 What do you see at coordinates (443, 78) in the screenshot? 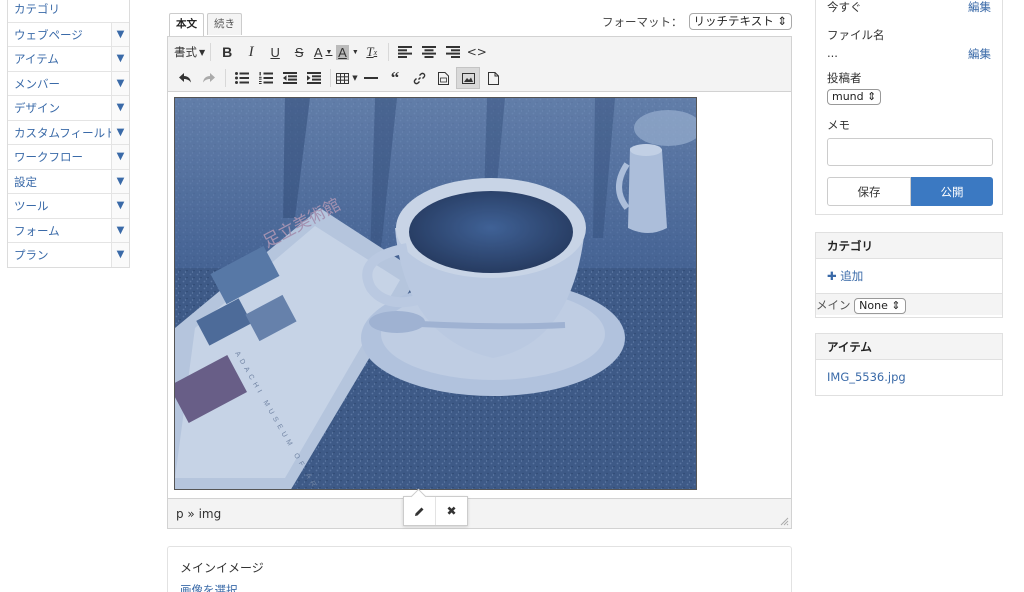
I see `insert-file-icon` at bounding box center [443, 78].